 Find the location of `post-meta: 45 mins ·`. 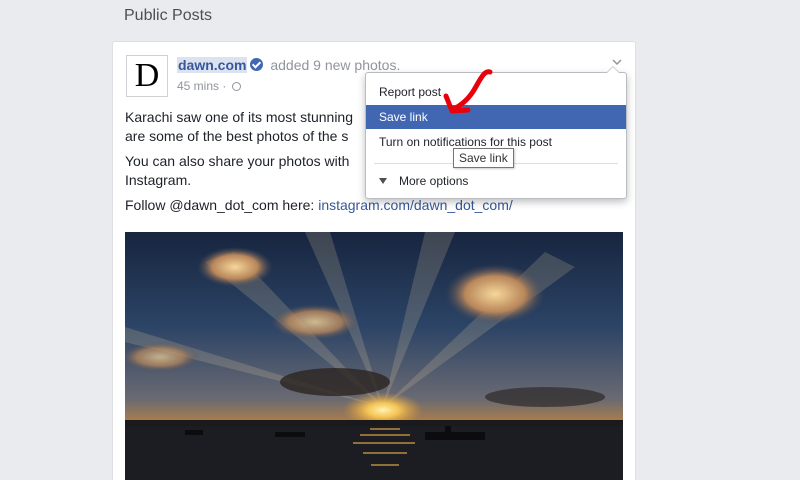

post-meta: 45 mins · is located at coordinates (209, 86).